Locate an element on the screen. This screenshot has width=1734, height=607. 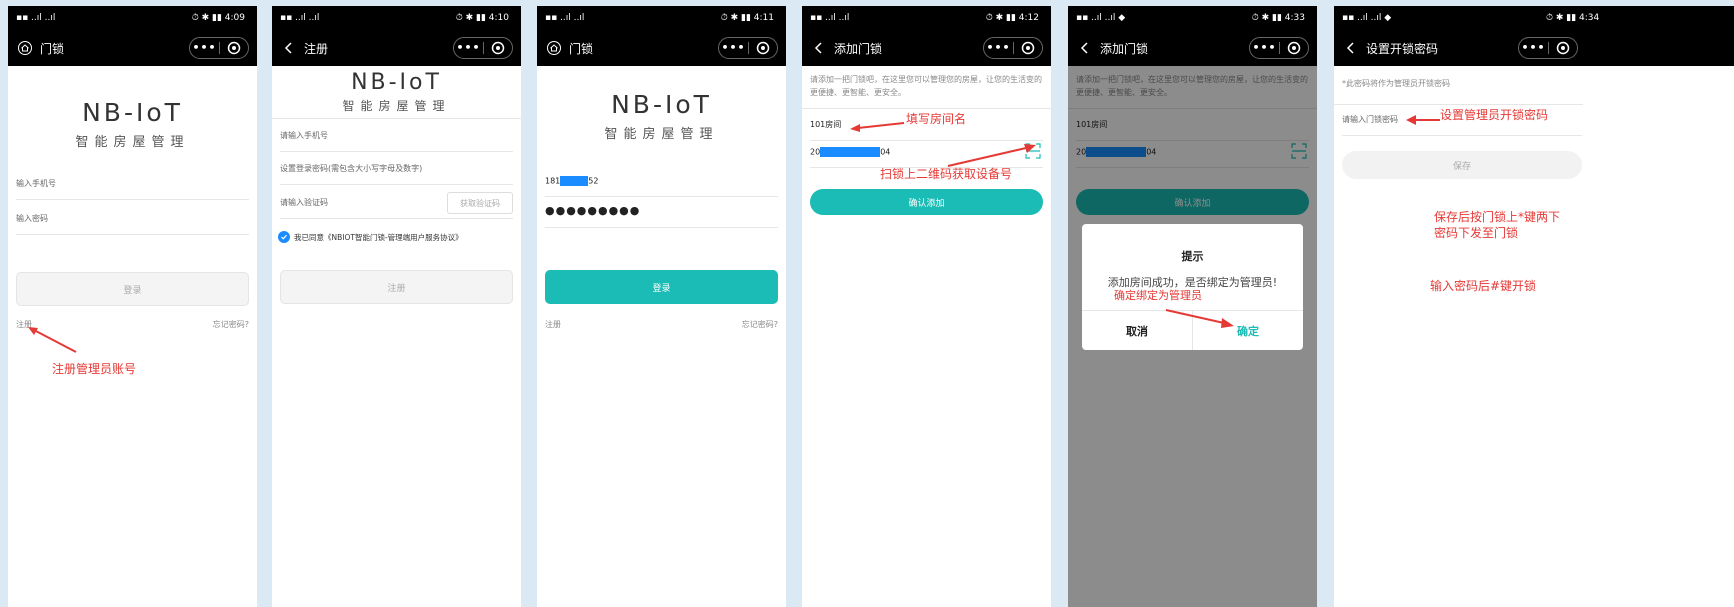
status-bar: ▪▪ ..ıl ..ıl ⏱ ✱ ▮▮ 4:12 is located at coordinates (926, 18).